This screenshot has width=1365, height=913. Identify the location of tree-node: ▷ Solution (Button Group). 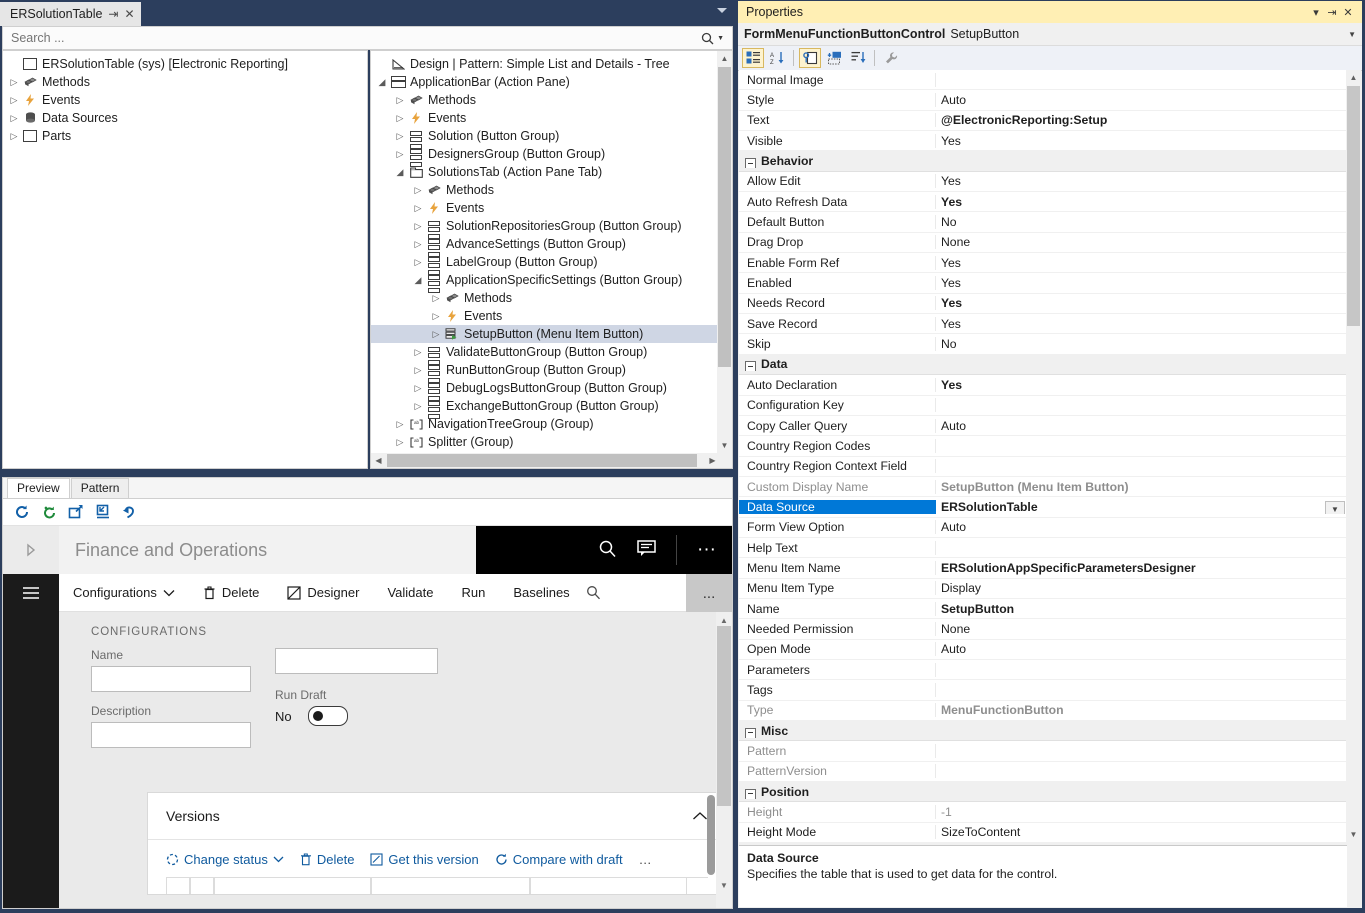
(545, 138).